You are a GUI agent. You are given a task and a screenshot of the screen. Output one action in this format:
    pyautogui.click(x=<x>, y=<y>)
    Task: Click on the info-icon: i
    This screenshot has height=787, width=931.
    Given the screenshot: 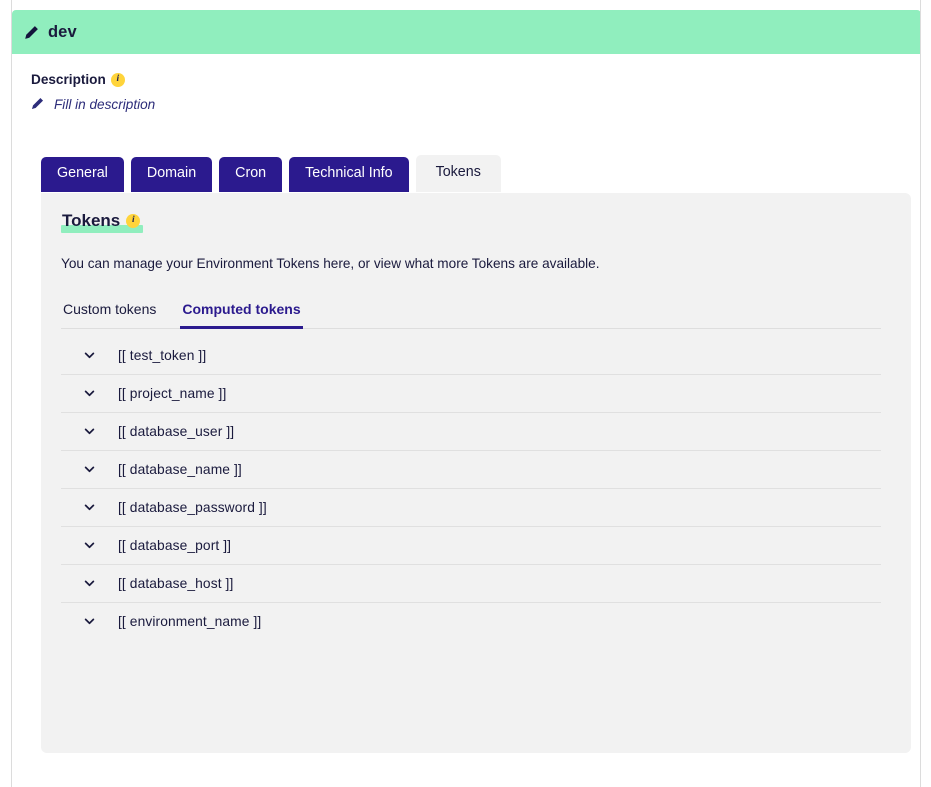 What is the action you would take?
    pyautogui.click(x=117, y=79)
    